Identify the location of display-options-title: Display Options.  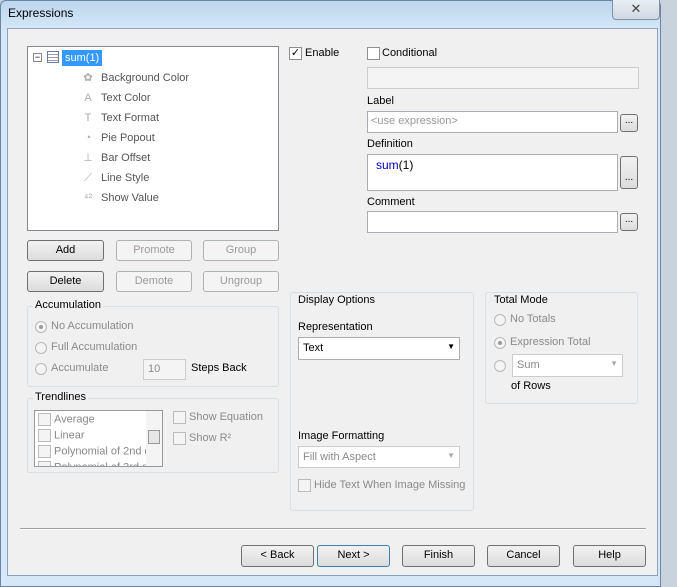
(337, 300).